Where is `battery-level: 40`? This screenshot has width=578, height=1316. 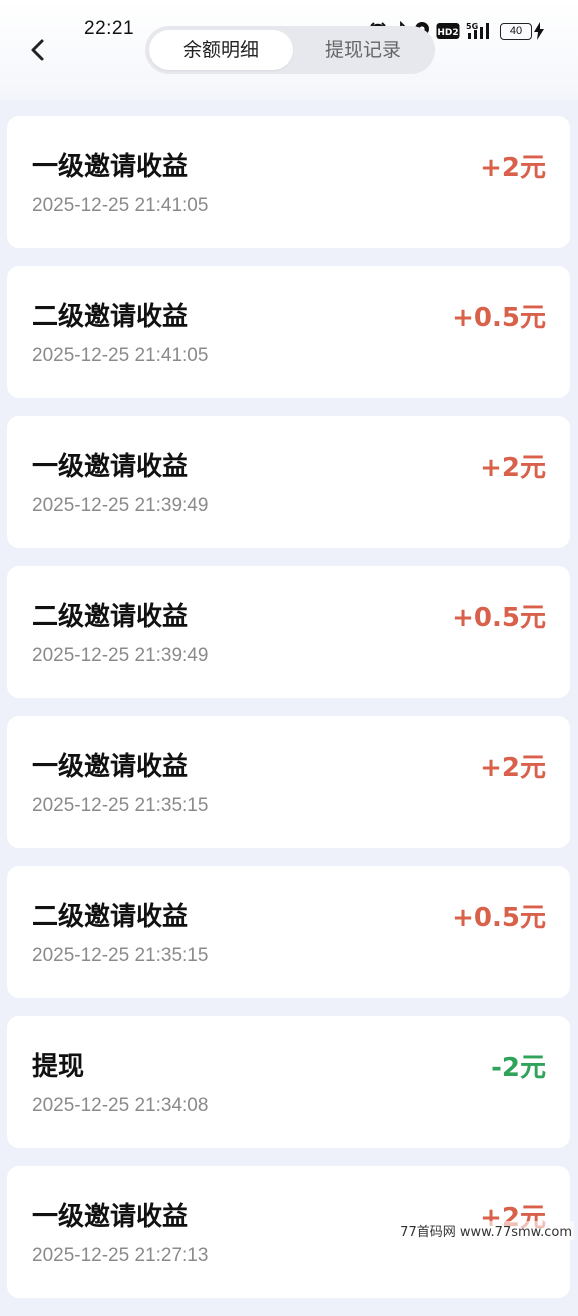
battery-level: 40 is located at coordinates (516, 31).